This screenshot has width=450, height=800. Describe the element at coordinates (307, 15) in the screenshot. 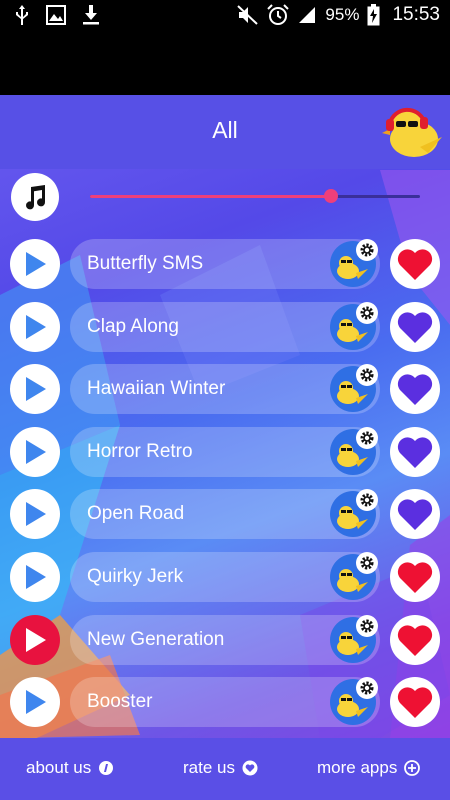

I see `signal-icon` at that location.